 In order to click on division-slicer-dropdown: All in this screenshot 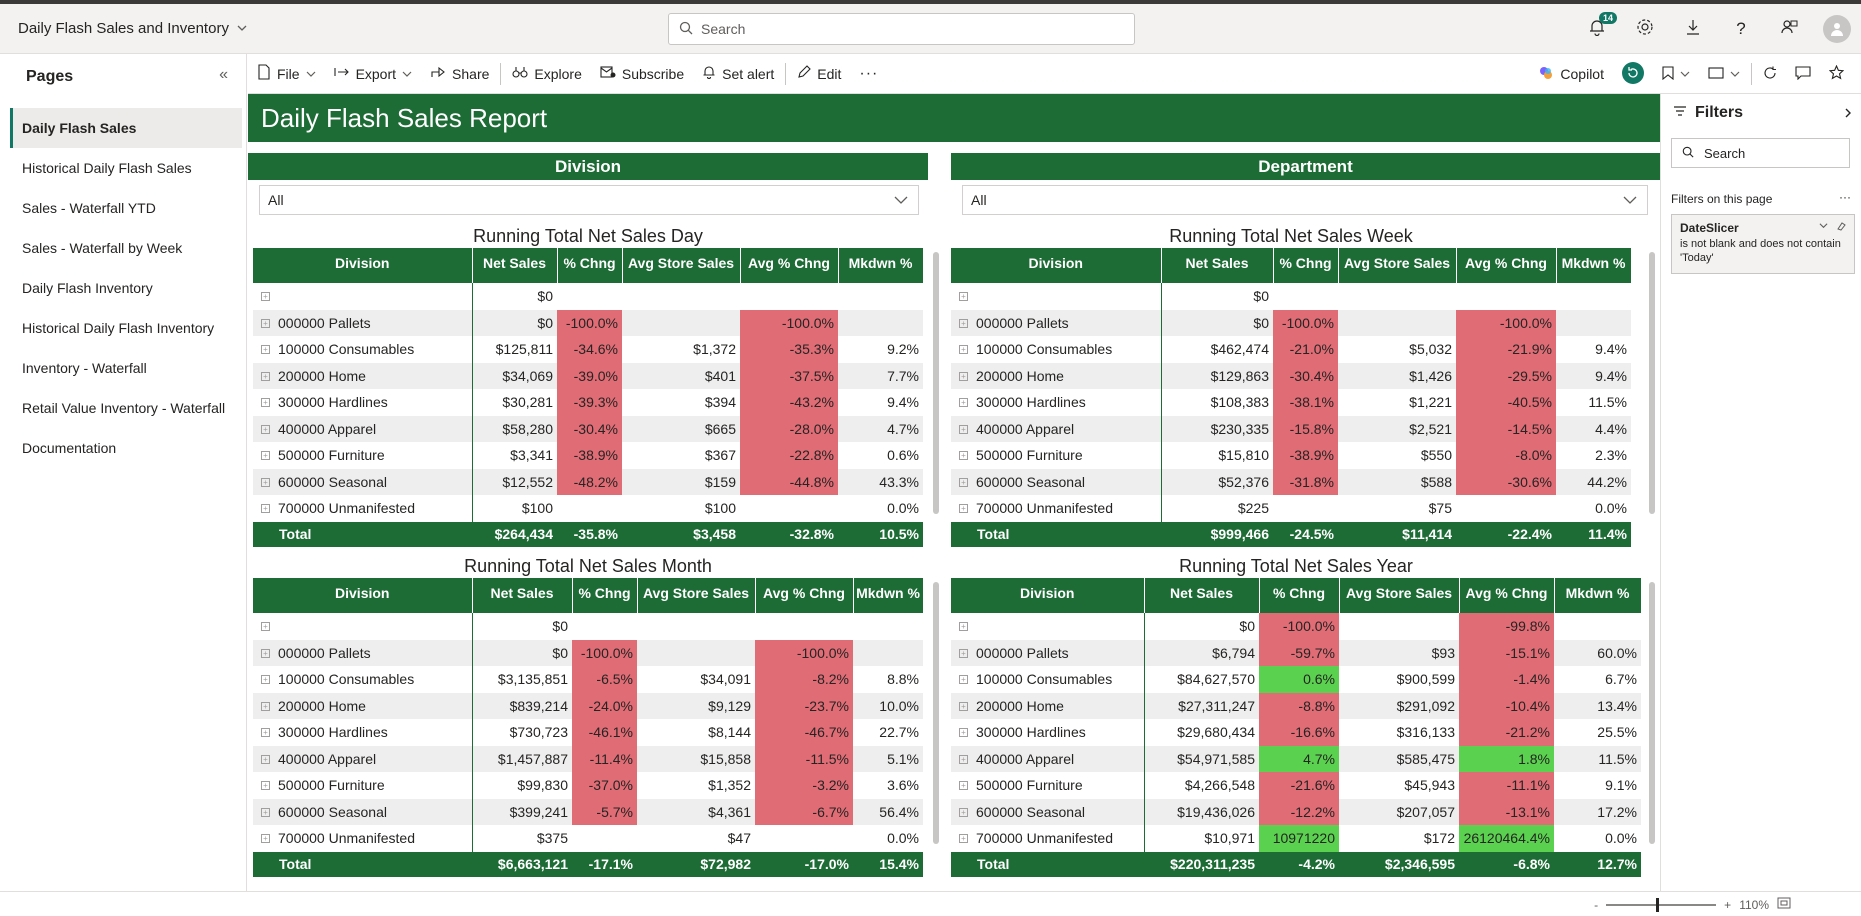, I will do `click(589, 200)`.